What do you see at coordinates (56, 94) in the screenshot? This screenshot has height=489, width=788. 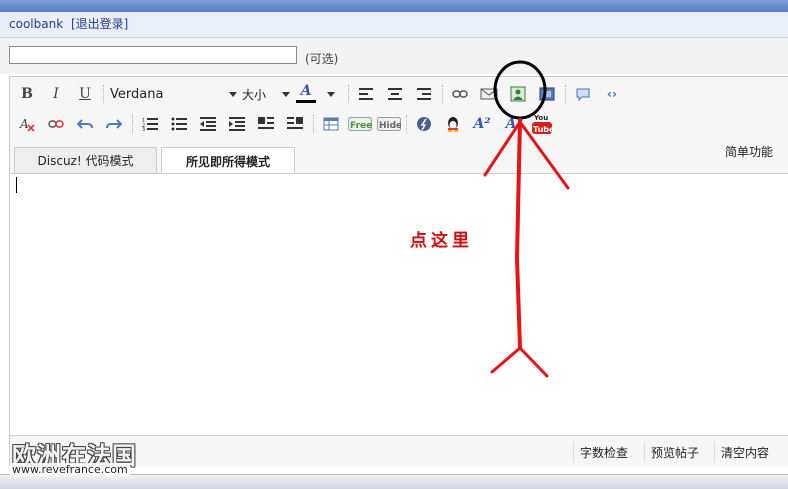 I see `italic-button: I` at bounding box center [56, 94].